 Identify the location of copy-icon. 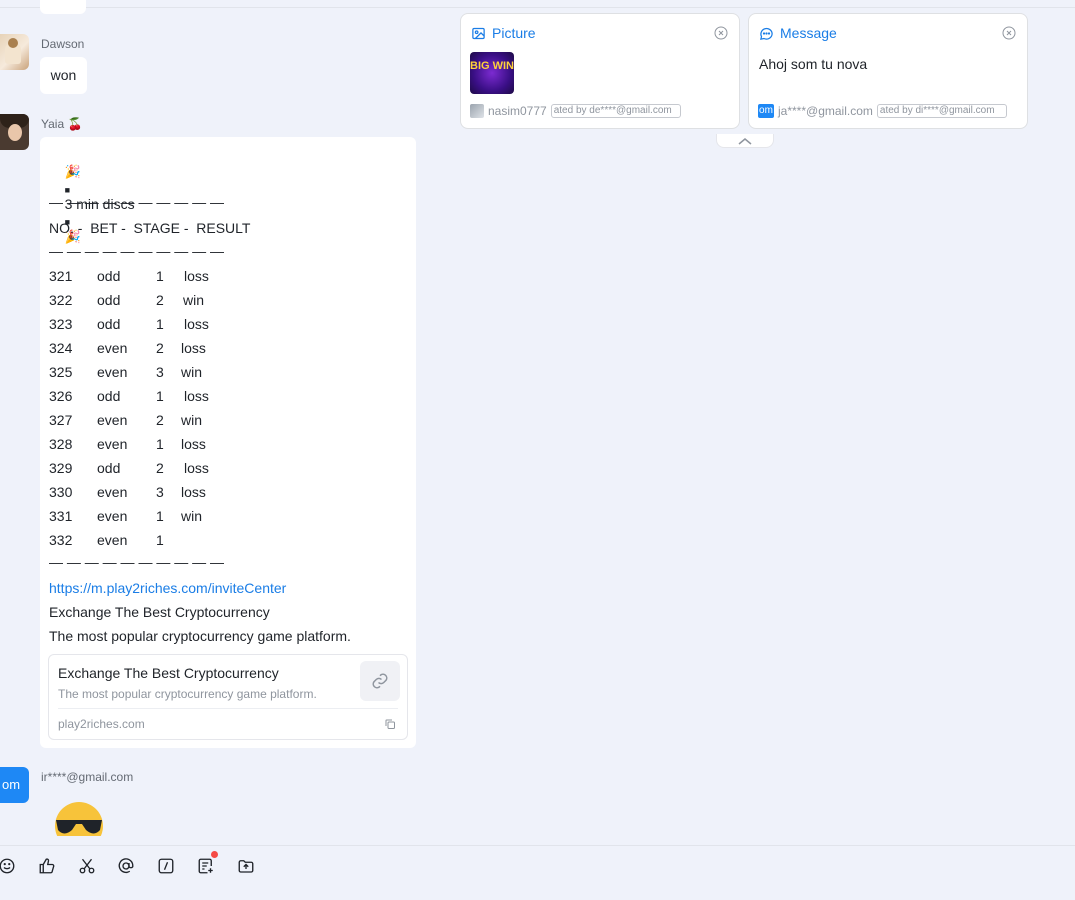
(390, 725).